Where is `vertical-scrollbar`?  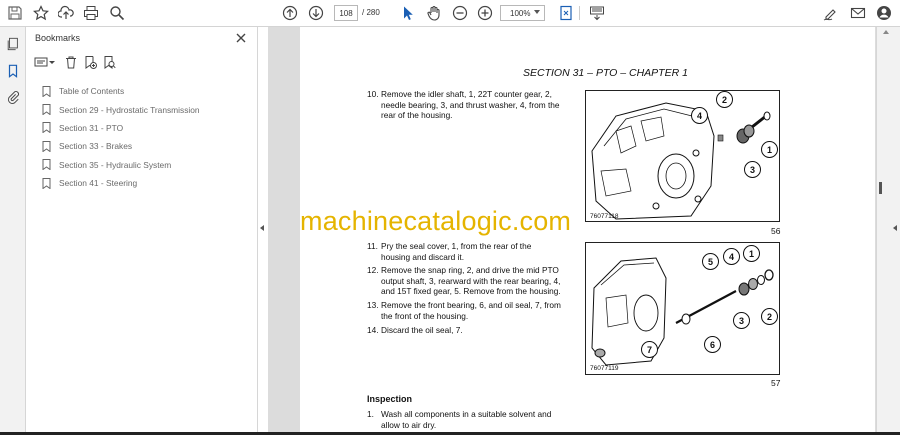 vertical-scrollbar is located at coordinates (881, 229).